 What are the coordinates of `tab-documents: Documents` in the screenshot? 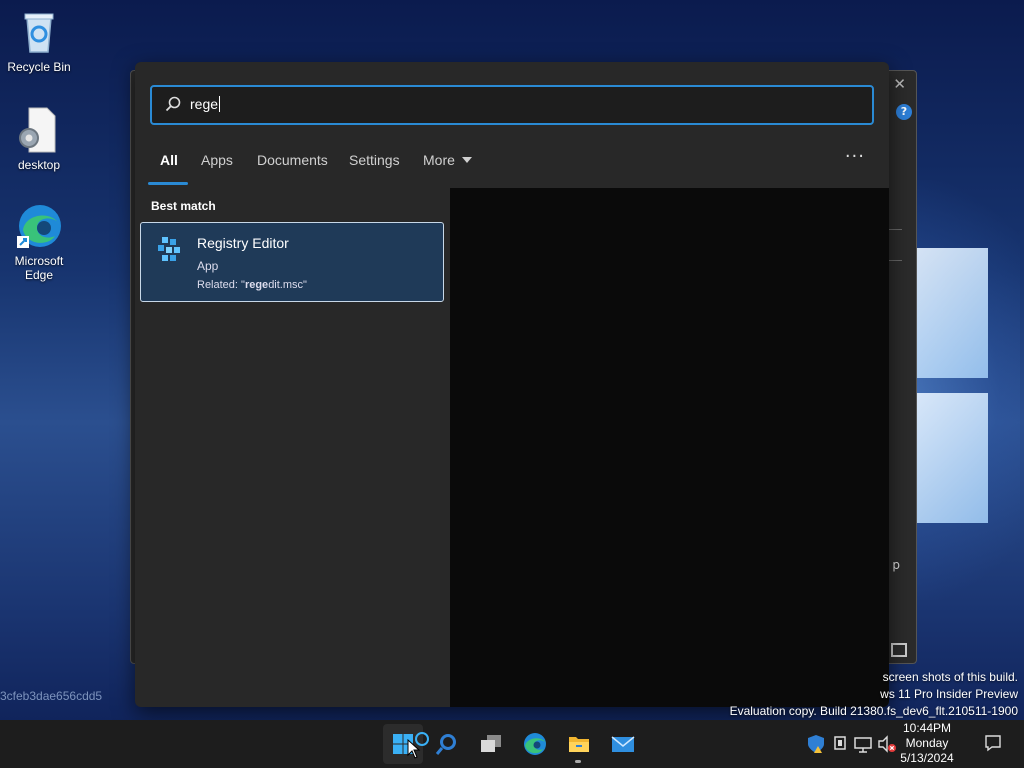 It's located at (292, 160).